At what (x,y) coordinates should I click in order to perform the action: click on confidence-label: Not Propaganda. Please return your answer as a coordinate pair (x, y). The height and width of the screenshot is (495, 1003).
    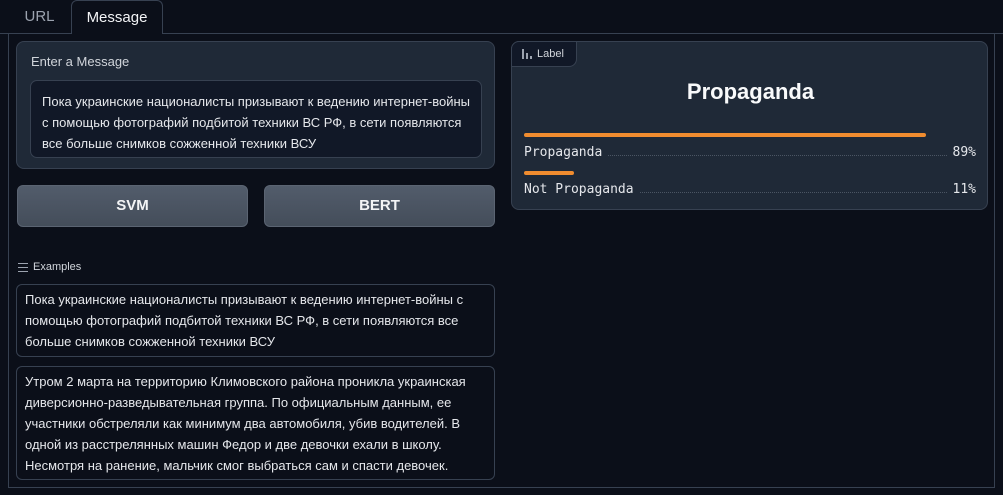
    Looking at the image, I should click on (579, 189).